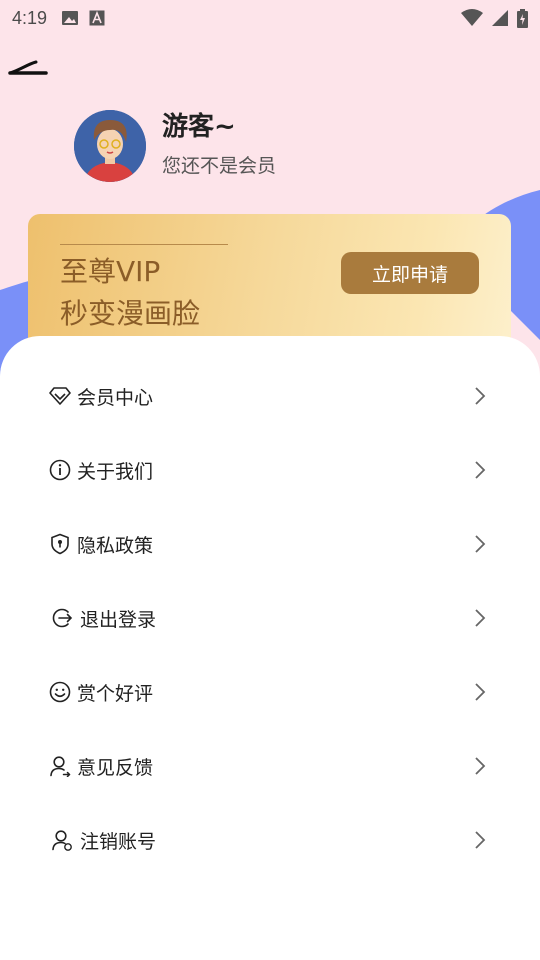  I want to click on back-arrow-icon, so click(28, 69).